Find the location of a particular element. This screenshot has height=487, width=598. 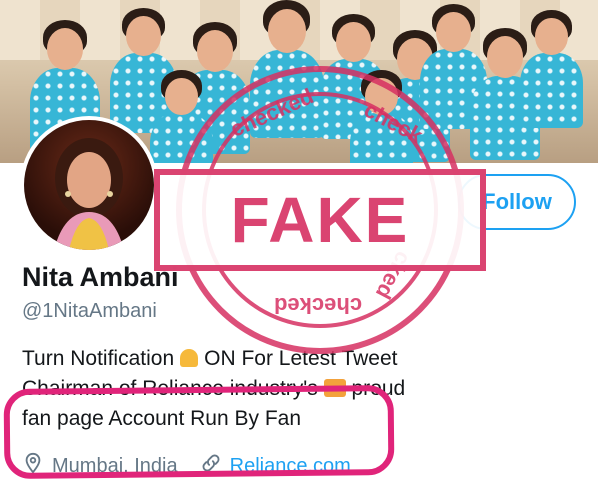

profile-avatar is located at coordinates (89, 185).